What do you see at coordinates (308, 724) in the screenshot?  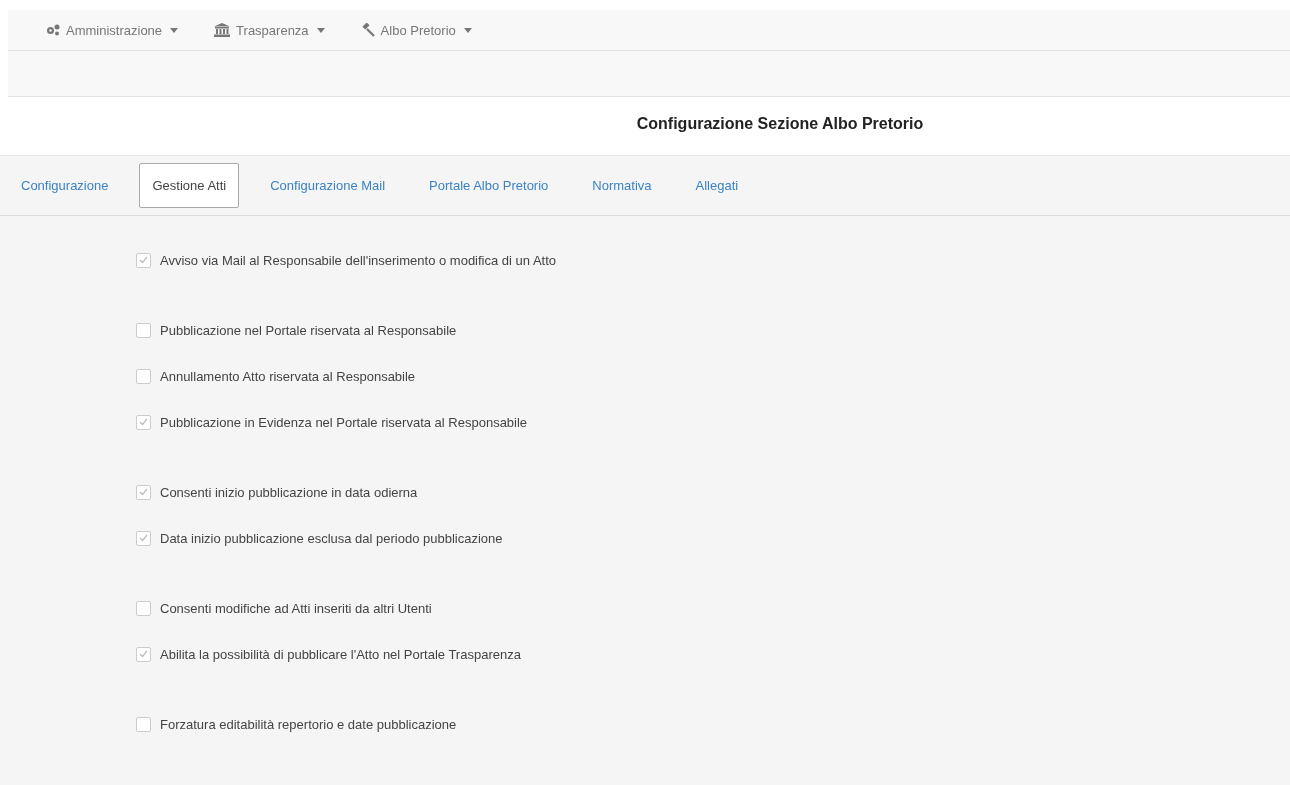 I see `option-label: Forzatura editabilità repertorio e date pubblicazione` at bounding box center [308, 724].